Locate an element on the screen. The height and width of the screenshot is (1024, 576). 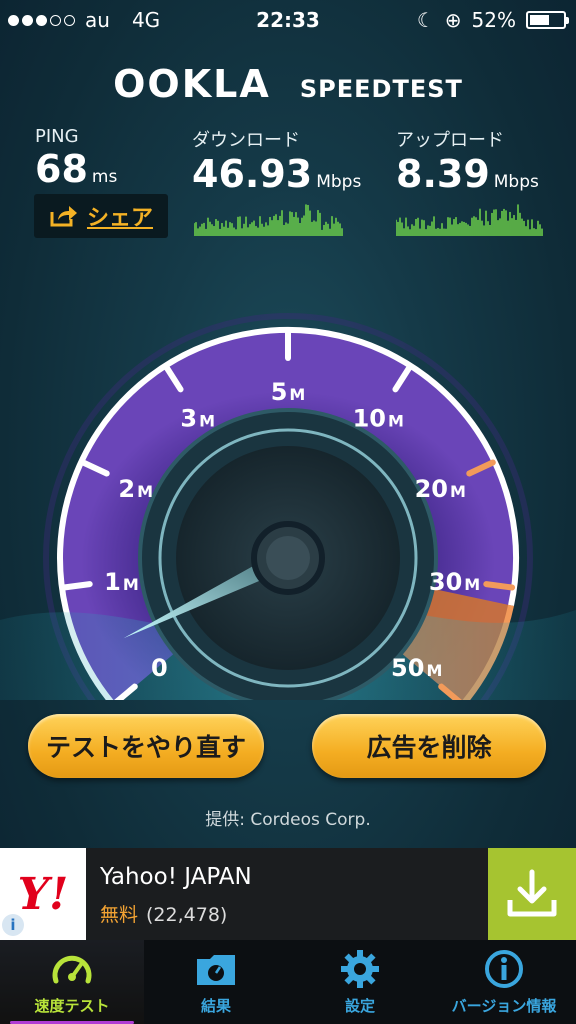
share-button: シェア is located at coordinates (101, 216).